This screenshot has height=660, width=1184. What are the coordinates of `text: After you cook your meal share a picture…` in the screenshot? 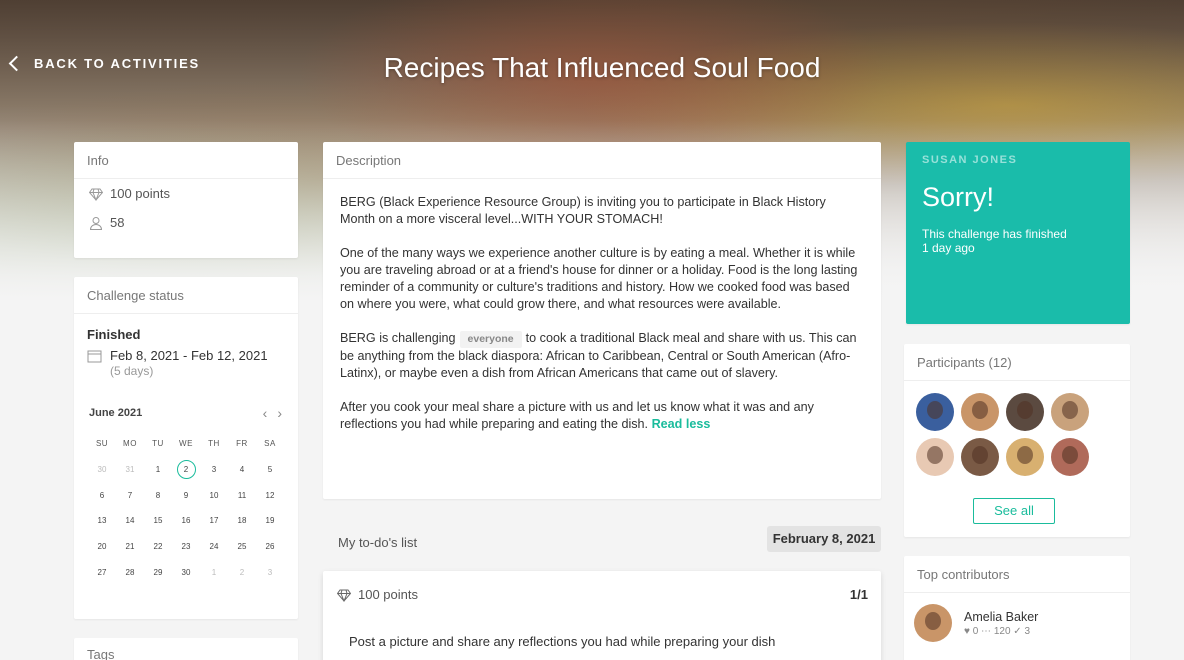 It's located at (577, 415).